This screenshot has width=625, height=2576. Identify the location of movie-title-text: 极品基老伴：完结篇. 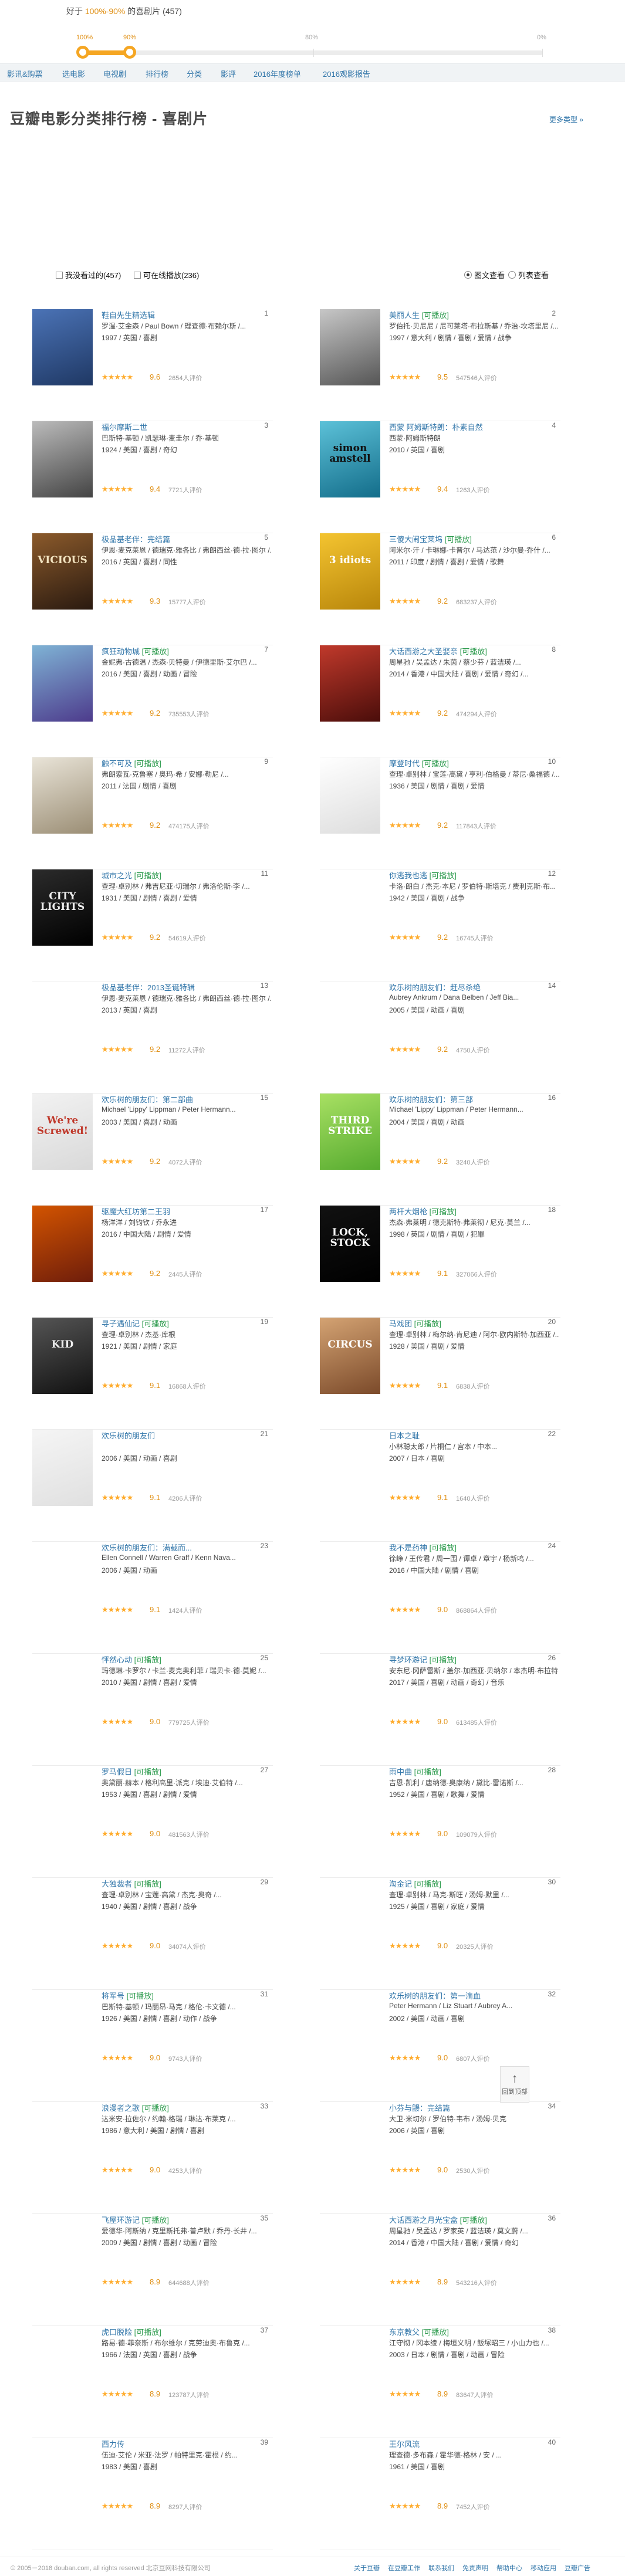
(136, 539).